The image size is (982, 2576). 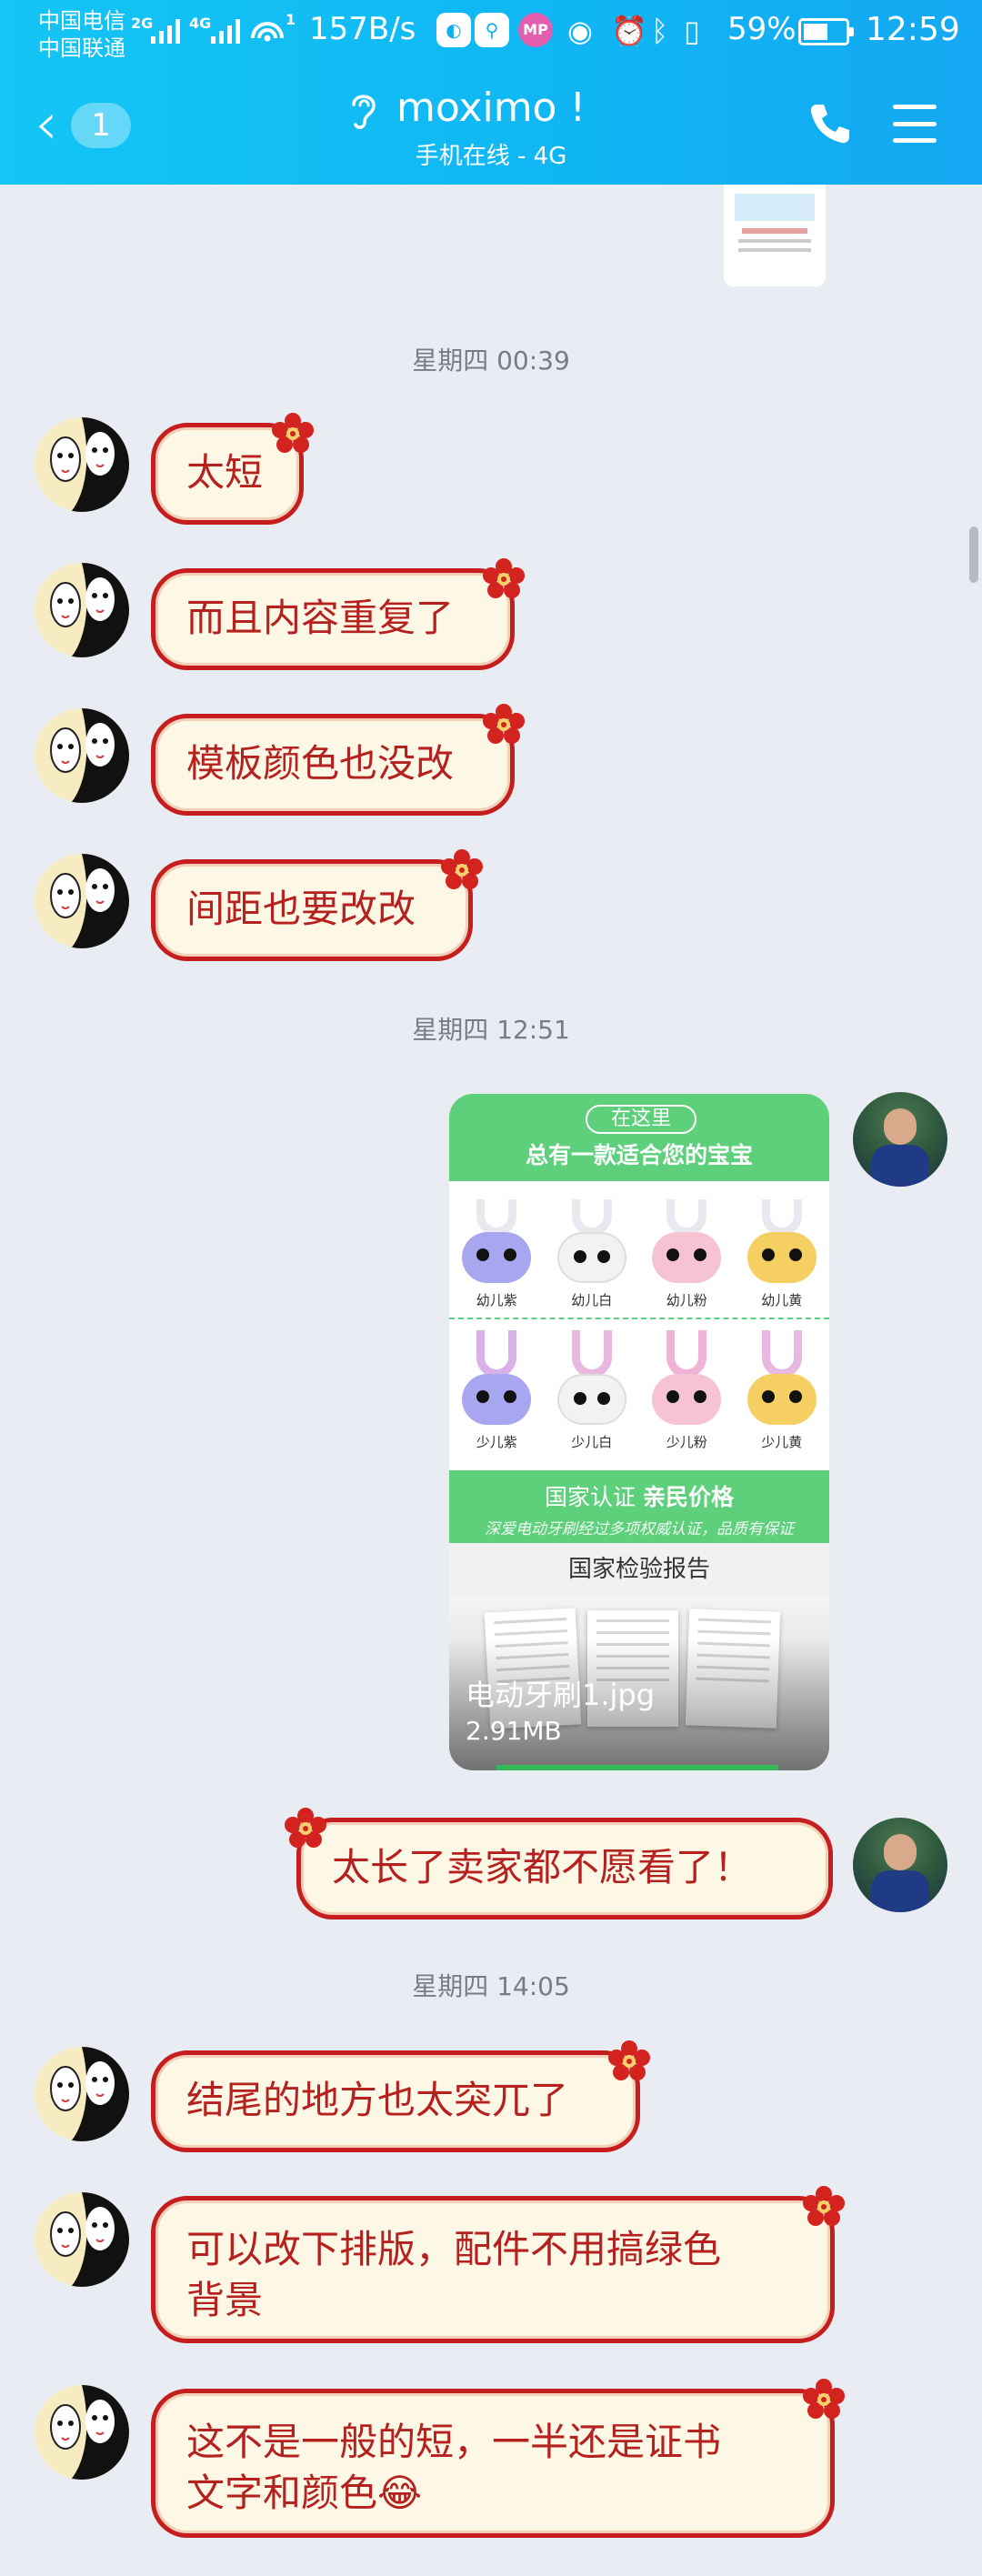 What do you see at coordinates (304, 2493) in the screenshot?
I see `message-line: 文字和颜色😂` at bounding box center [304, 2493].